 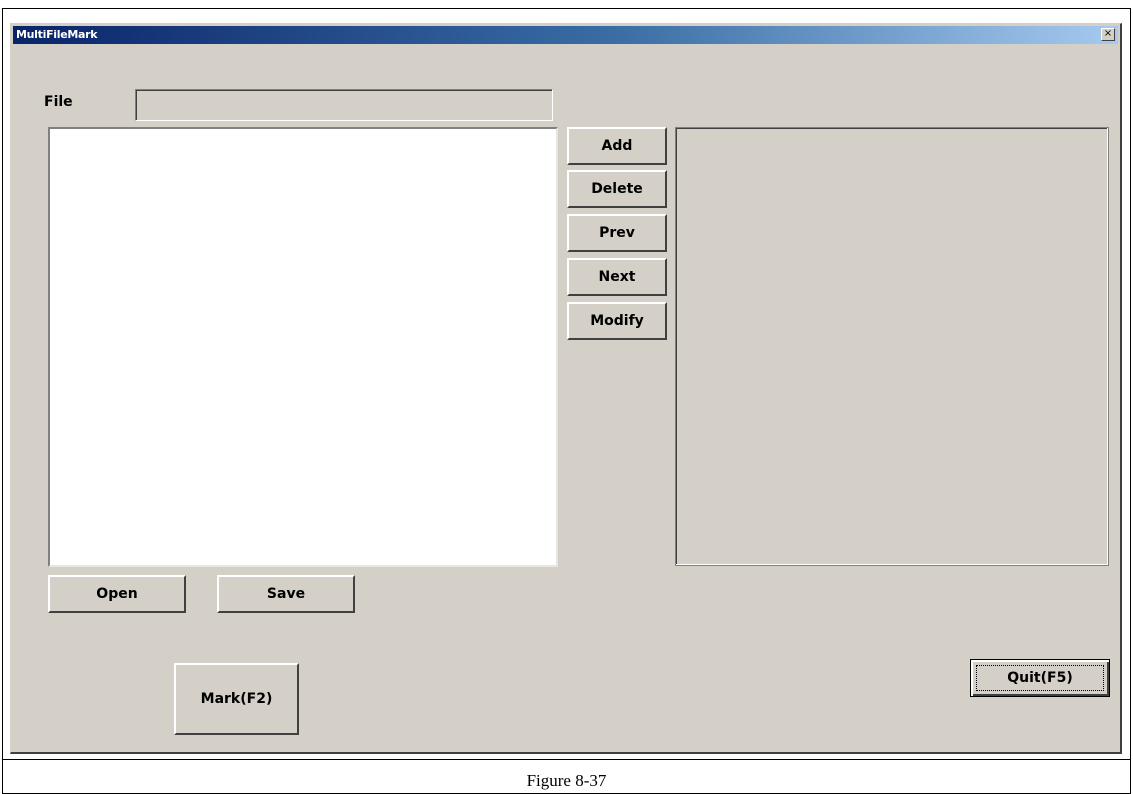 What do you see at coordinates (286, 594) in the screenshot?
I see `save-button: Save` at bounding box center [286, 594].